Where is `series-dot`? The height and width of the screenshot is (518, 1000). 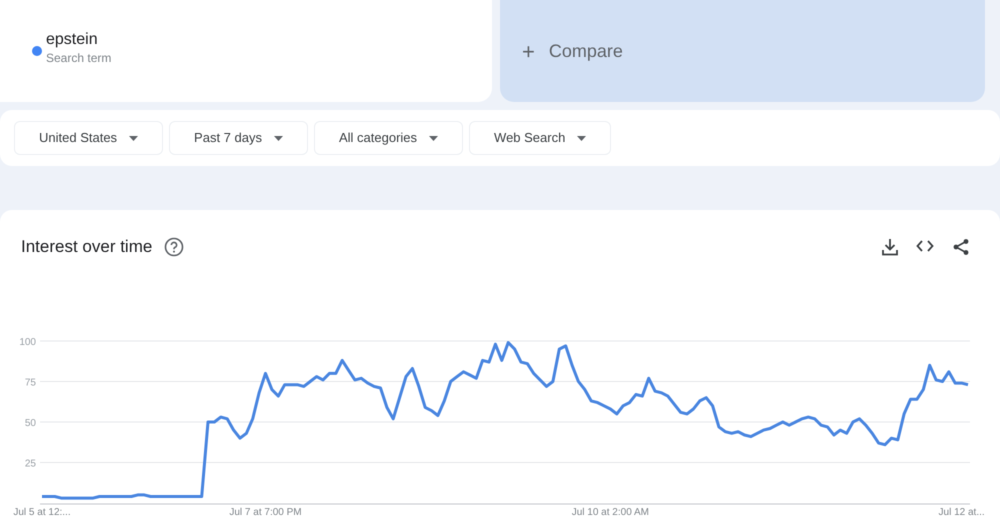
series-dot is located at coordinates (37, 51).